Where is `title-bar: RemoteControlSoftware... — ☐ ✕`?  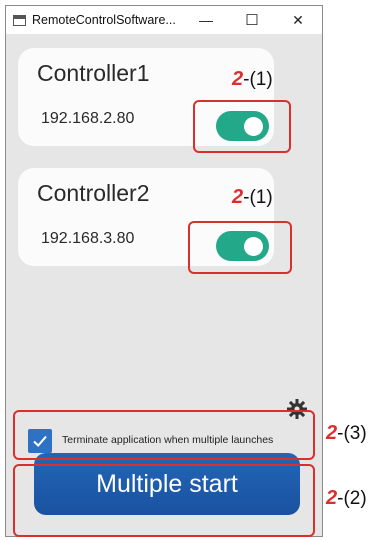 title-bar: RemoteControlSoftware... — ☐ ✕ is located at coordinates (164, 20).